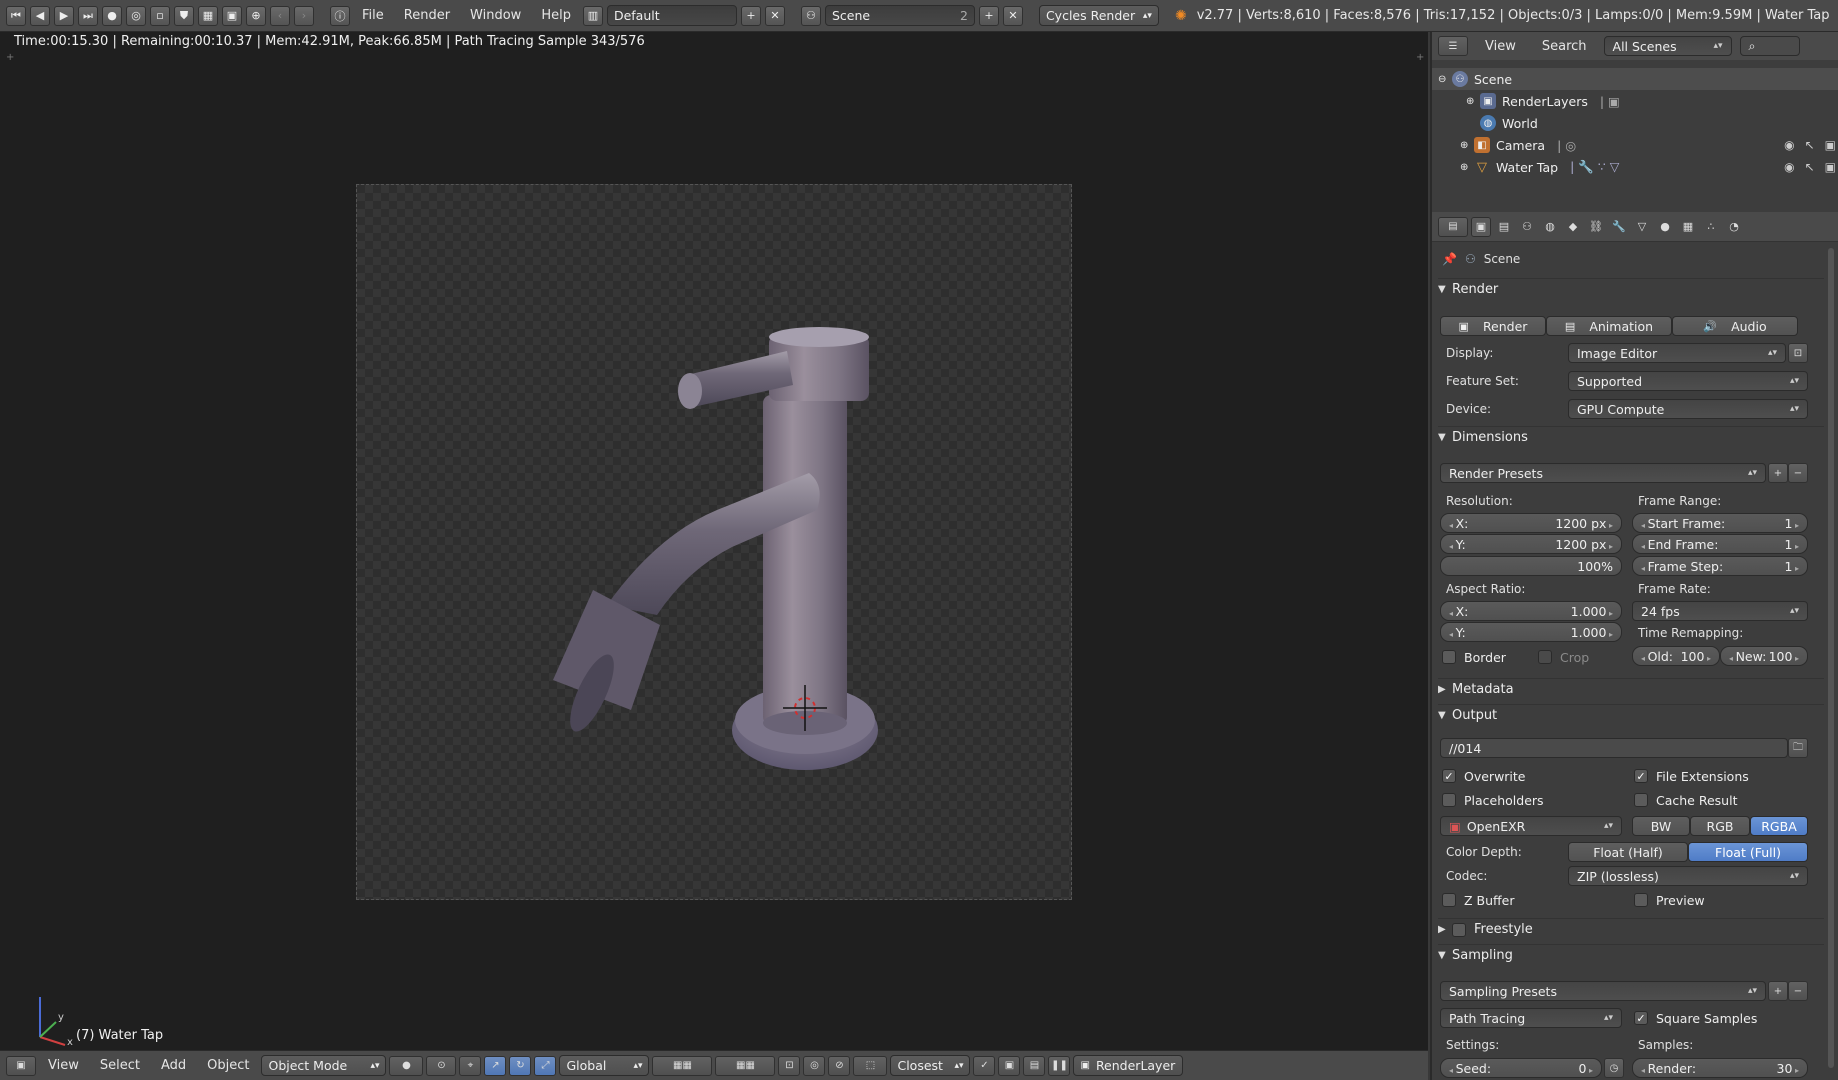 This screenshot has width=1838, height=1080. Describe the element at coordinates (1628, 852) in the screenshot. I see `float-half-button: Float (Half)` at that location.